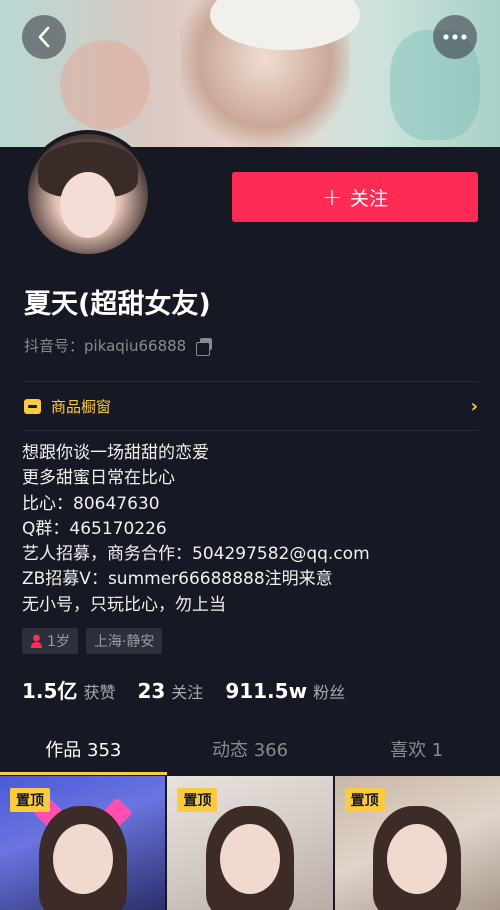 This screenshot has height=910, width=500. I want to click on following-count: 23, so click(151, 691).